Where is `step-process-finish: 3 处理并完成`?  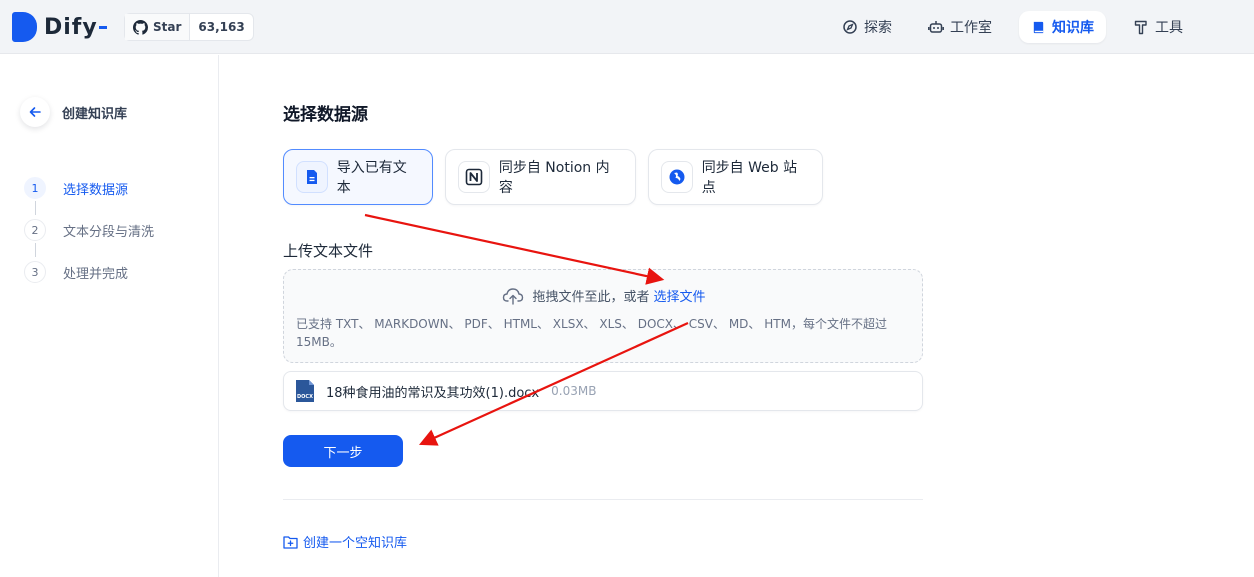 step-process-finish: 3 处理并完成 is located at coordinates (76, 272).